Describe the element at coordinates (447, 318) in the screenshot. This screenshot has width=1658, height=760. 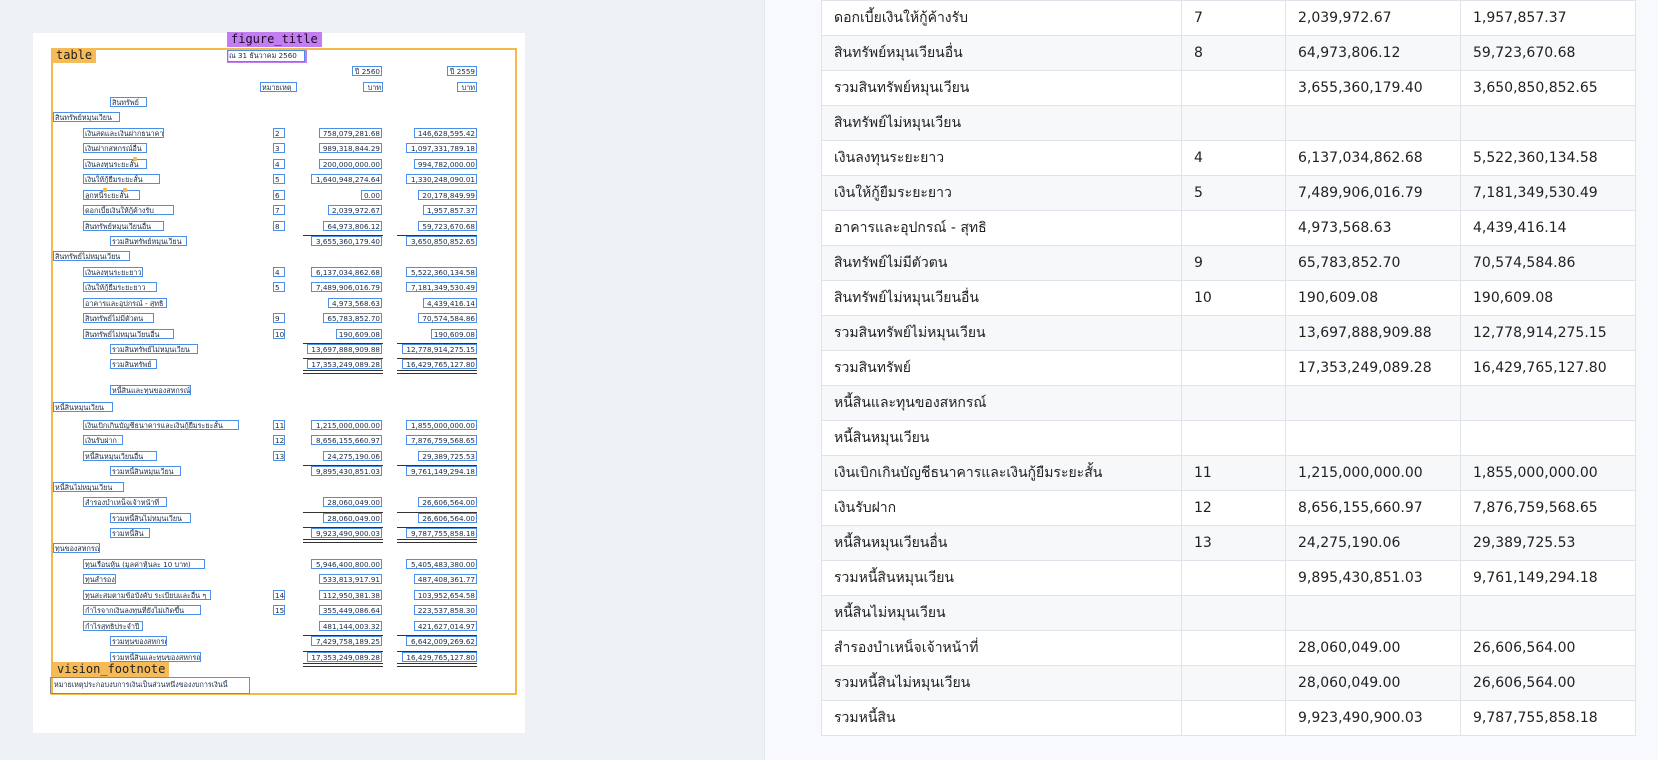
I see `doc-row-value-2559: 70,574,584.86` at that location.